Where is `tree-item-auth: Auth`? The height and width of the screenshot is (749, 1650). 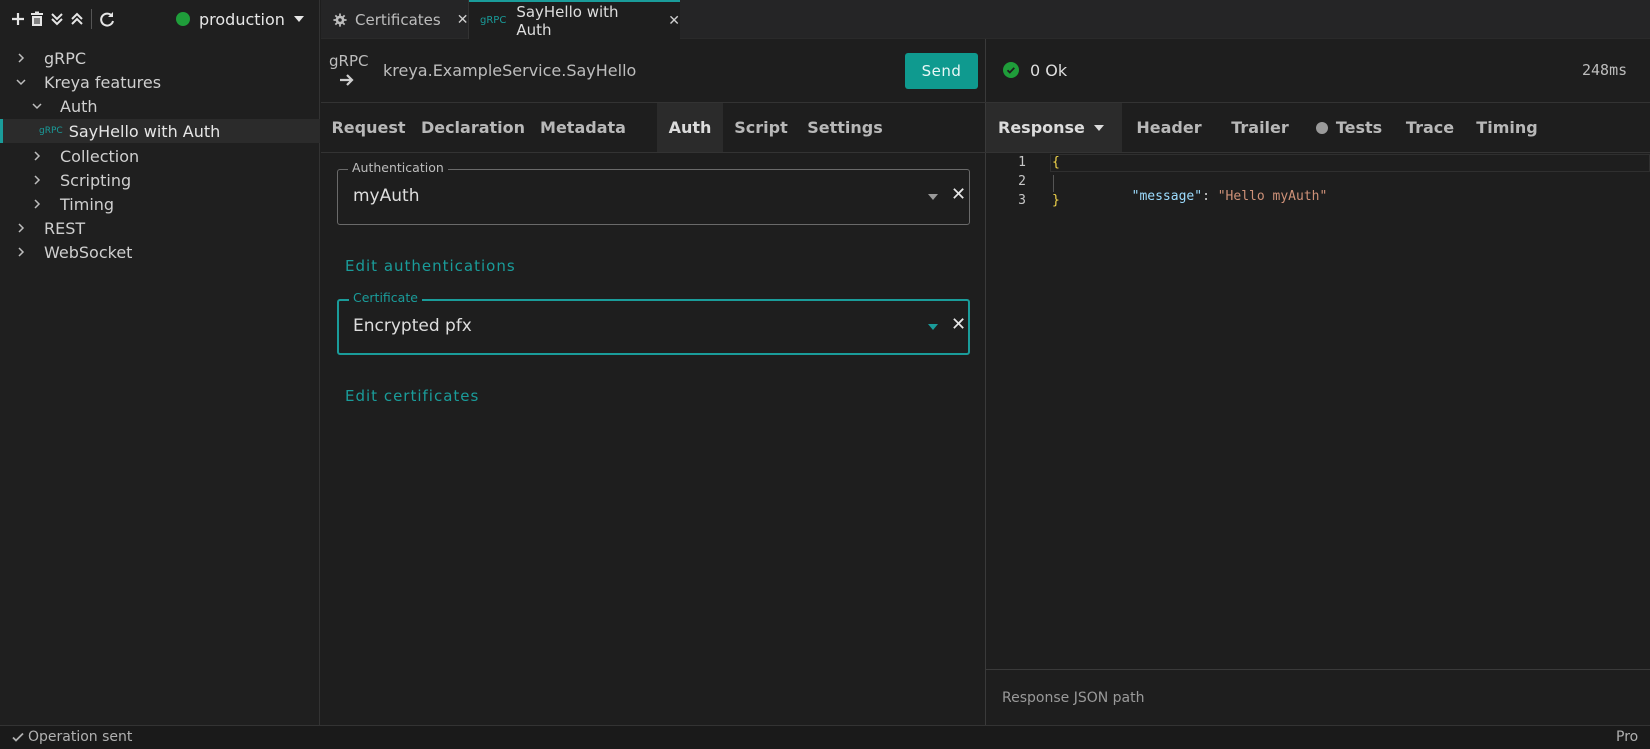 tree-item-auth: Auth is located at coordinates (160, 106).